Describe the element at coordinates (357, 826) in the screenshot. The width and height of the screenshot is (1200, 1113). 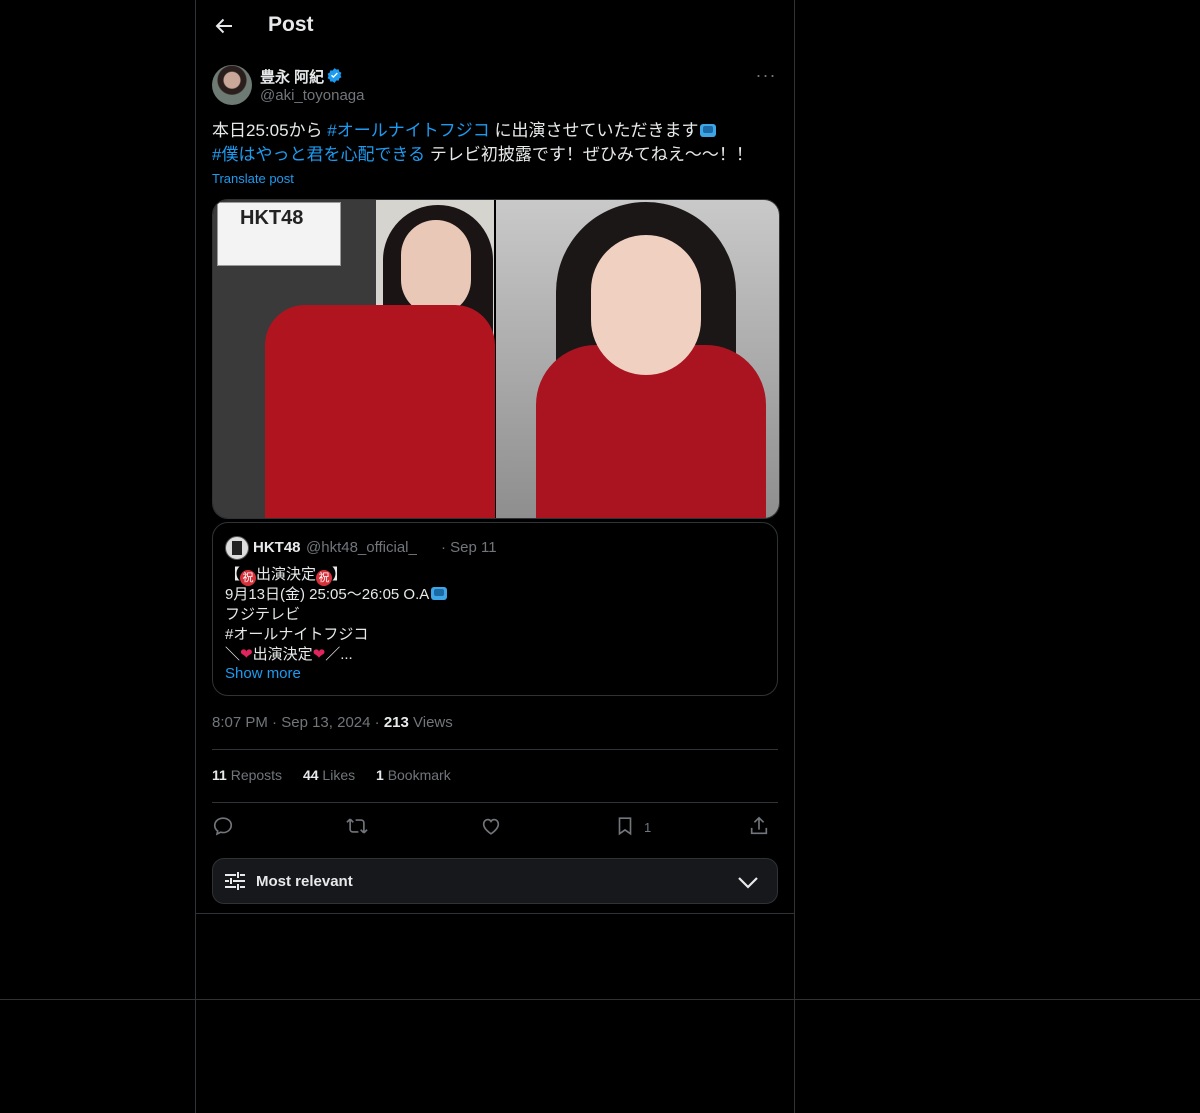
I see `repost-icon` at that location.